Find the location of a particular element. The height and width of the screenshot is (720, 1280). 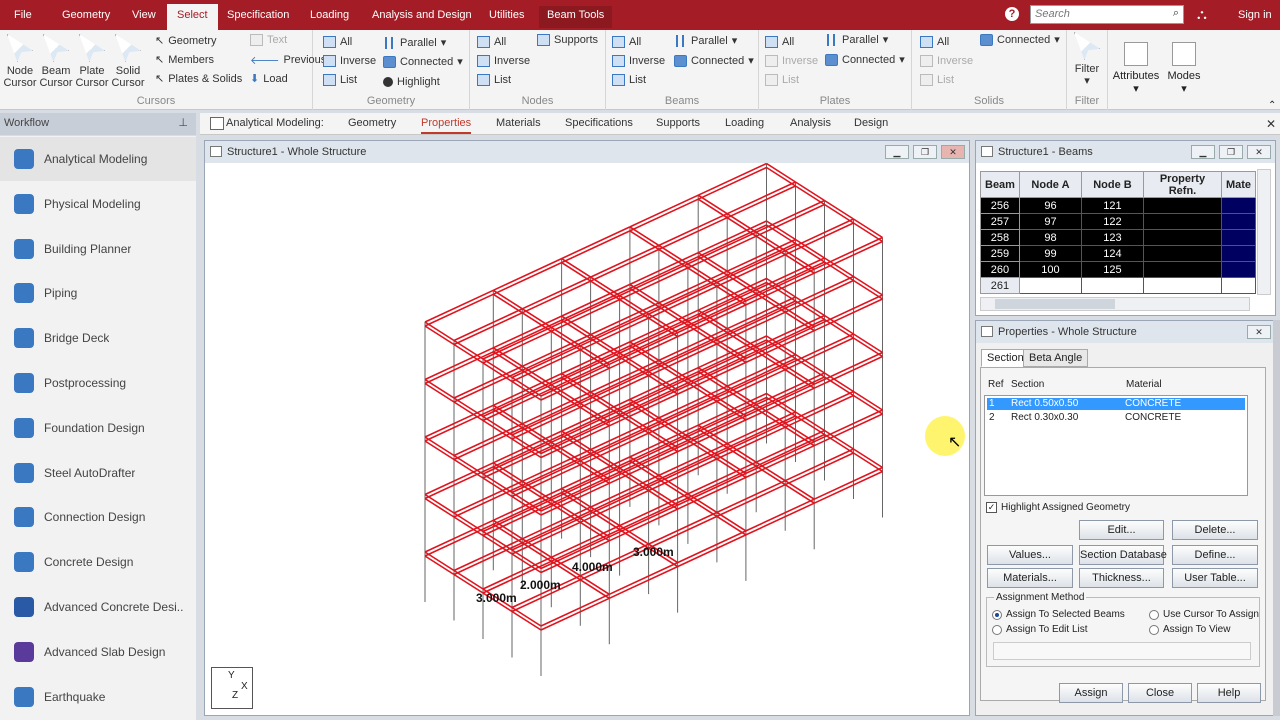

geometry-highlight-button: Highlight is located at coordinates (411, 82).